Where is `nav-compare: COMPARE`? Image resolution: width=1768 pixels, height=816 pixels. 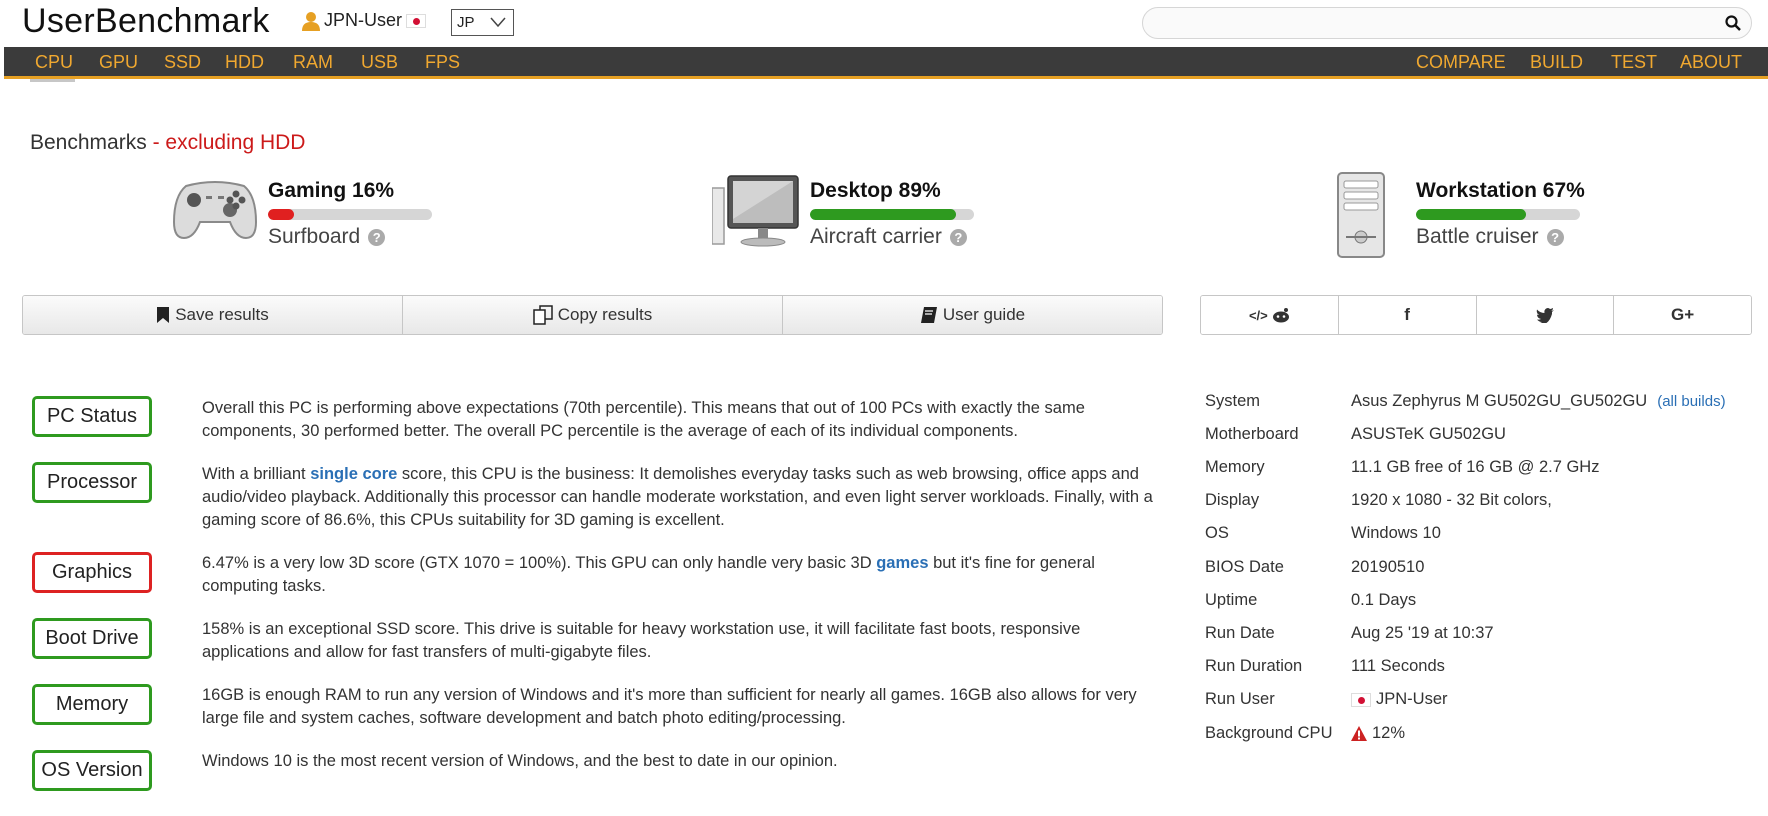 nav-compare: COMPARE is located at coordinates (1461, 62).